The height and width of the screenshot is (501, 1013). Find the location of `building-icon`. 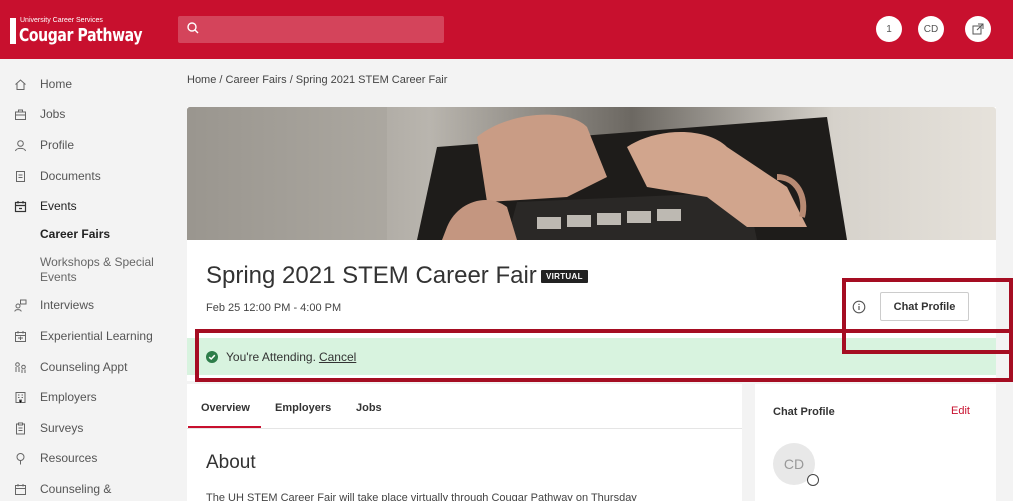

building-icon is located at coordinates (20, 397).